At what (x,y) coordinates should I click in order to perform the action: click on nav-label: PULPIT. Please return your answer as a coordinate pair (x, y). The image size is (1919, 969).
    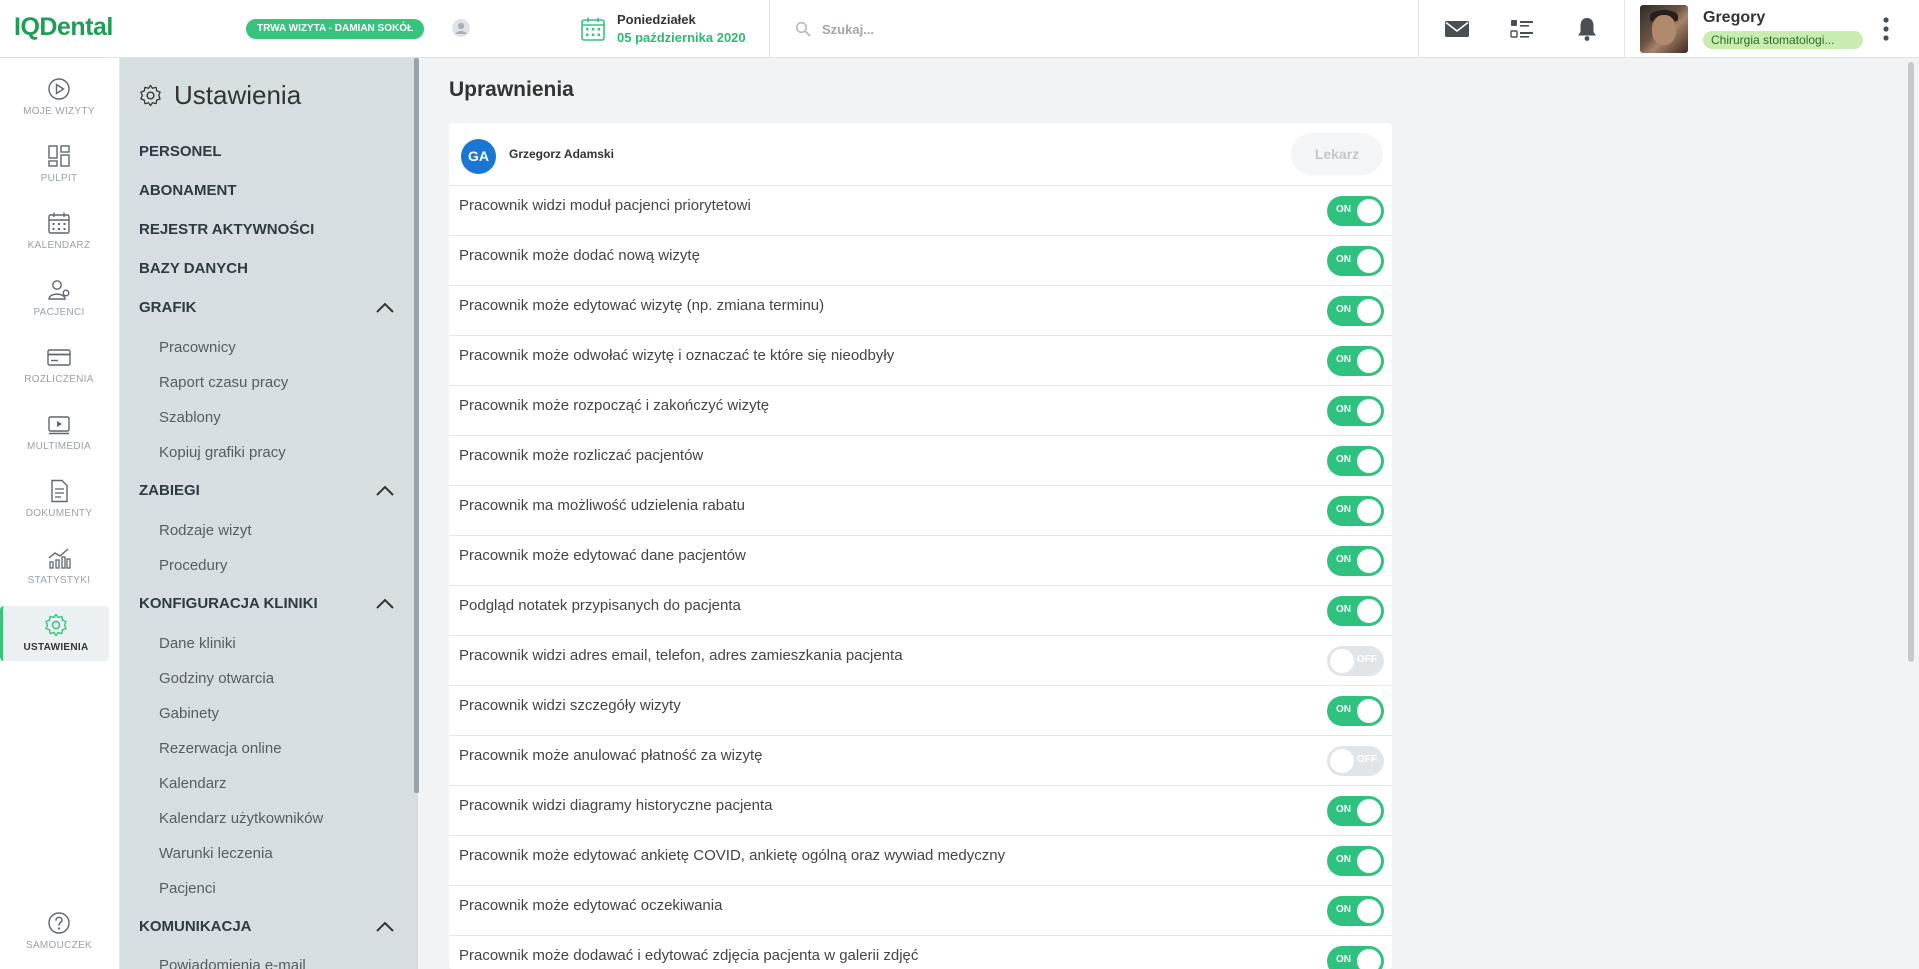
    Looking at the image, I should click on (59, 178).